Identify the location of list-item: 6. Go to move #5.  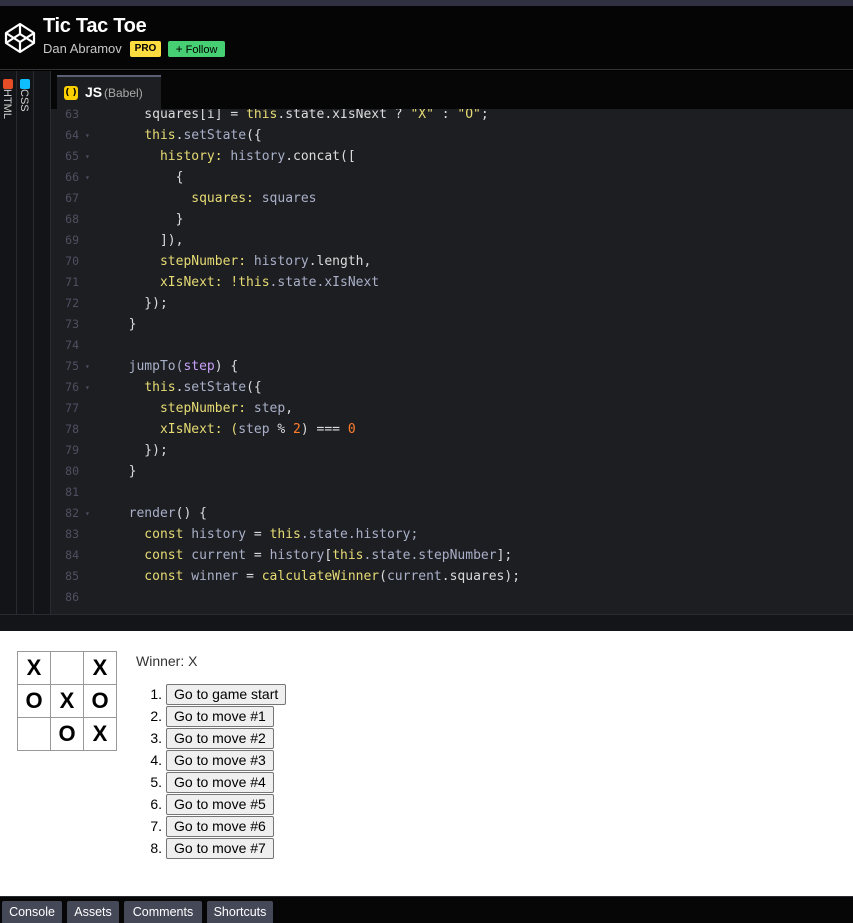
(220, 804).